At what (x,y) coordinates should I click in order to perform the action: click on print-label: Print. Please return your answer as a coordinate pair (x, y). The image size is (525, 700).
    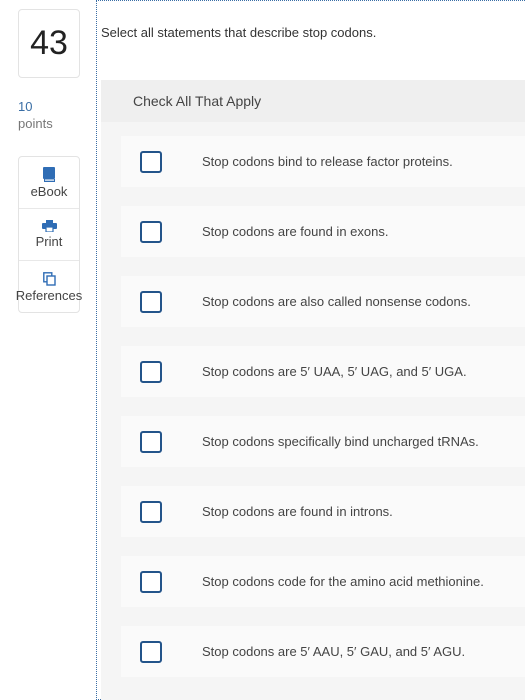
    Looking at the image, I should click on (49, 241).